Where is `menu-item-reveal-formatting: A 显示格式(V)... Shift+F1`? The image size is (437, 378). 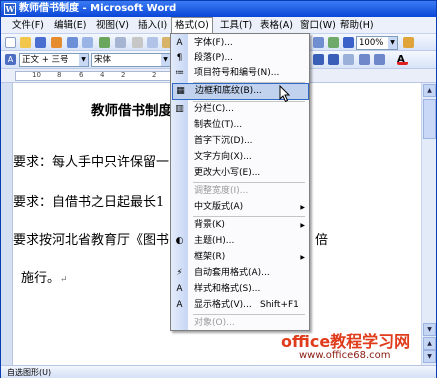 menu-item-reveal-formatting: A 显示格式(V)... Shift+F1 is located at coordinates (240, 305).